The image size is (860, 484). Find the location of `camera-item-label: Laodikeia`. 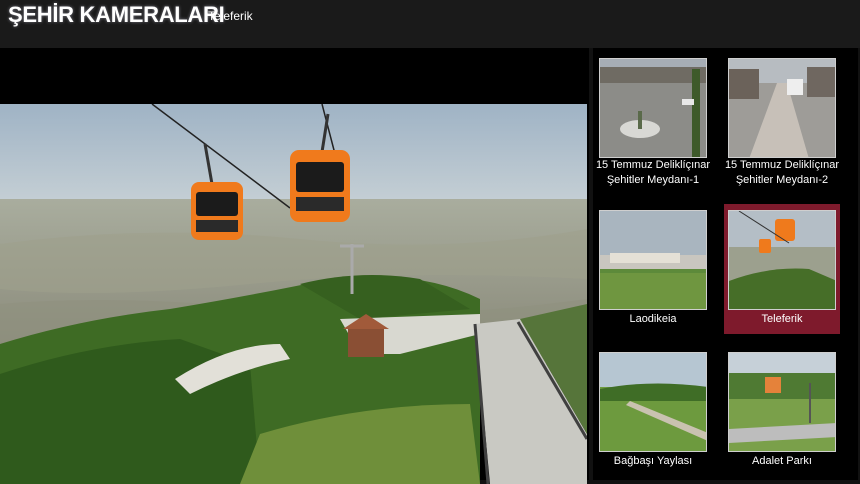

camera-item-label: Laodikeia is located at coordinates (653, 319).